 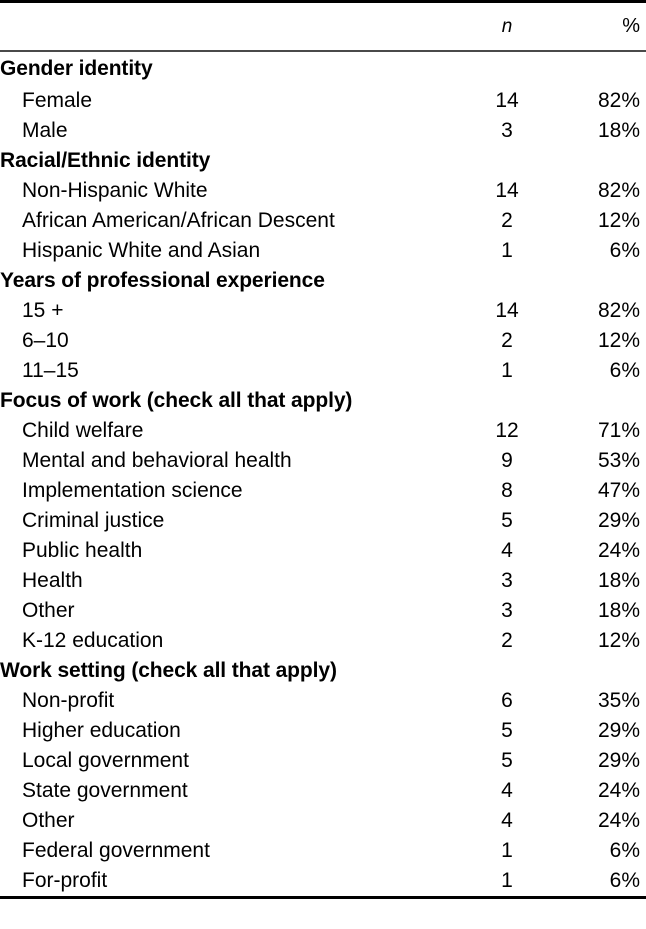 I want to click on row-label: Health, so click(x=52, y=580).